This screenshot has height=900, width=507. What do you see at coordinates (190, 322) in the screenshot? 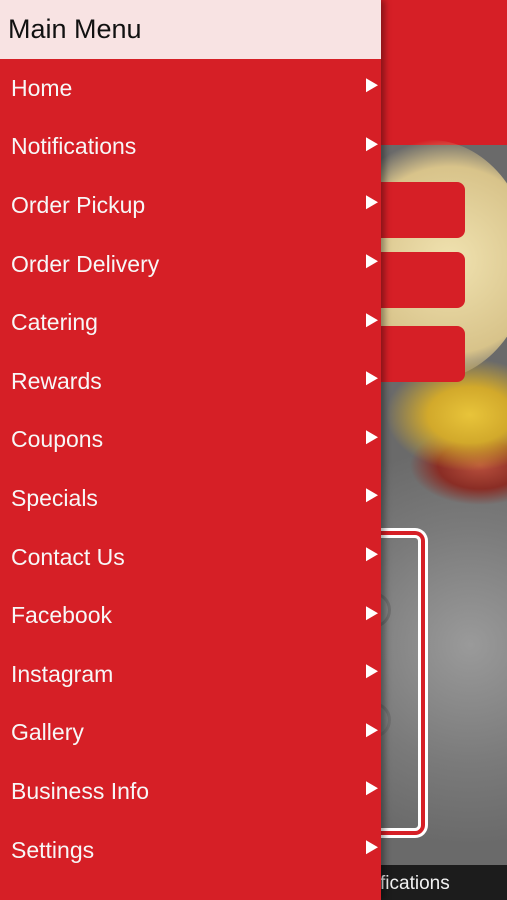
I see `menu-item-catering: Catering` at bounding box center [190, 322].